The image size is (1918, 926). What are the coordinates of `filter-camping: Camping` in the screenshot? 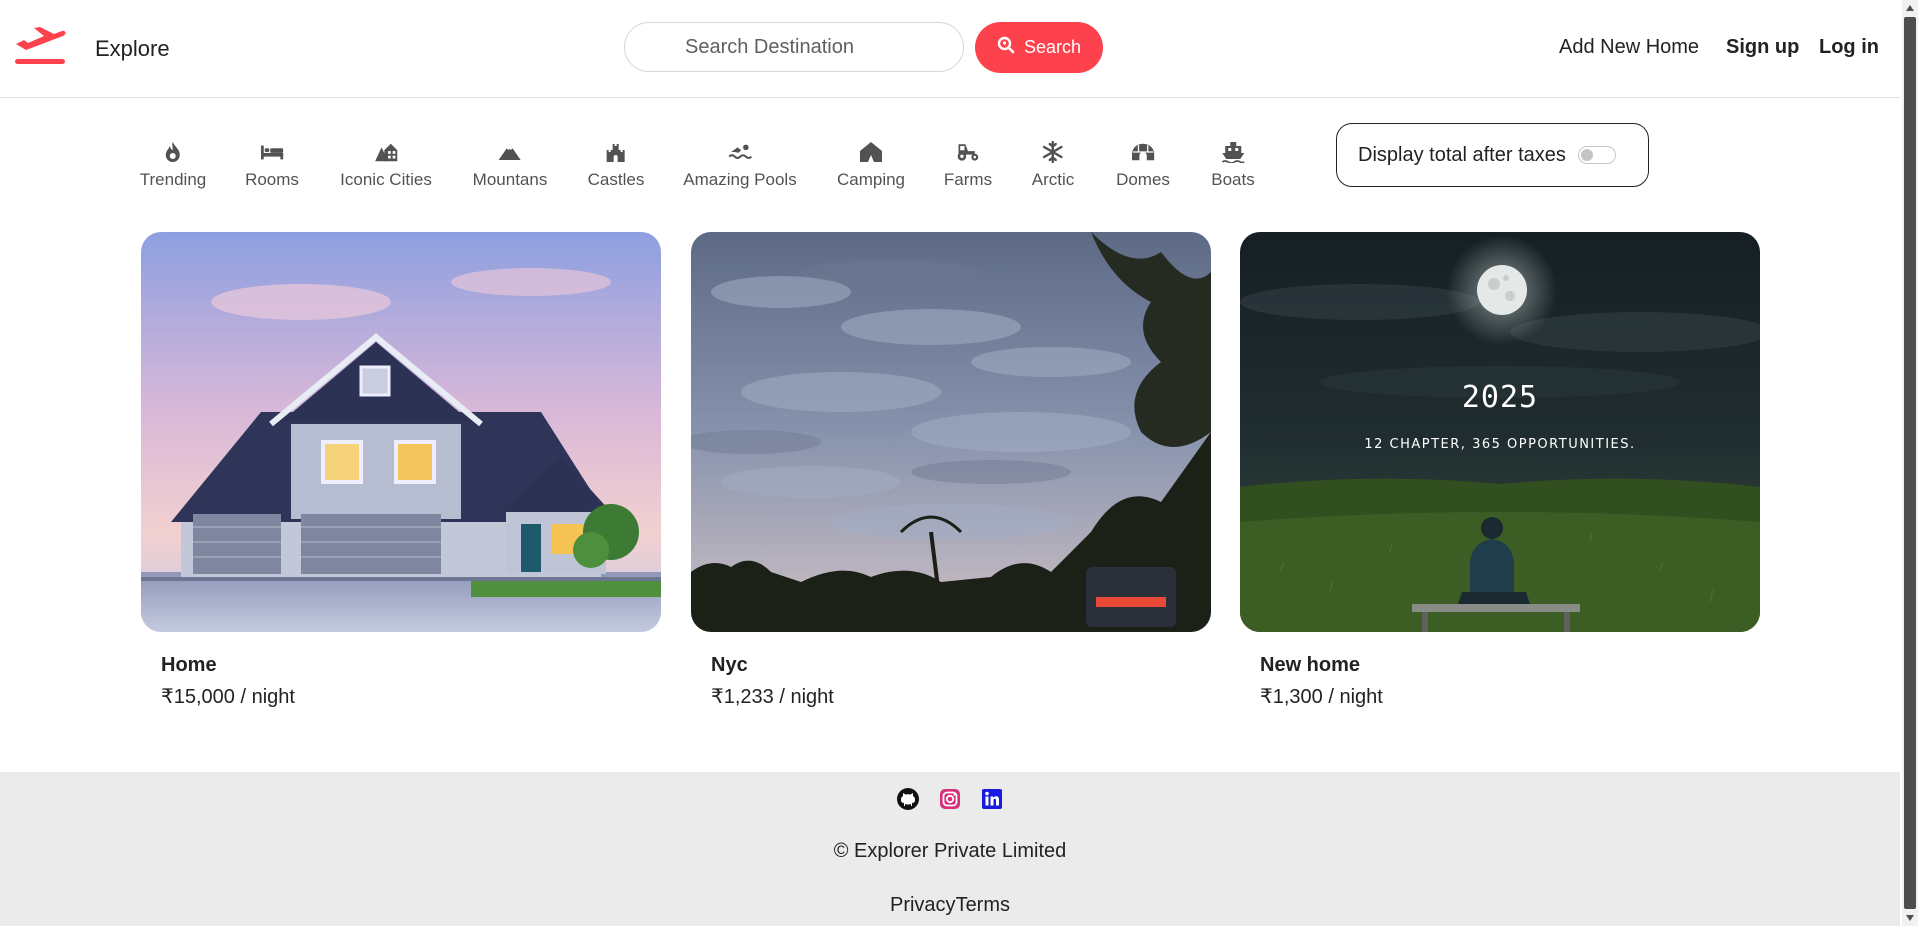 It's located at (871, 165).